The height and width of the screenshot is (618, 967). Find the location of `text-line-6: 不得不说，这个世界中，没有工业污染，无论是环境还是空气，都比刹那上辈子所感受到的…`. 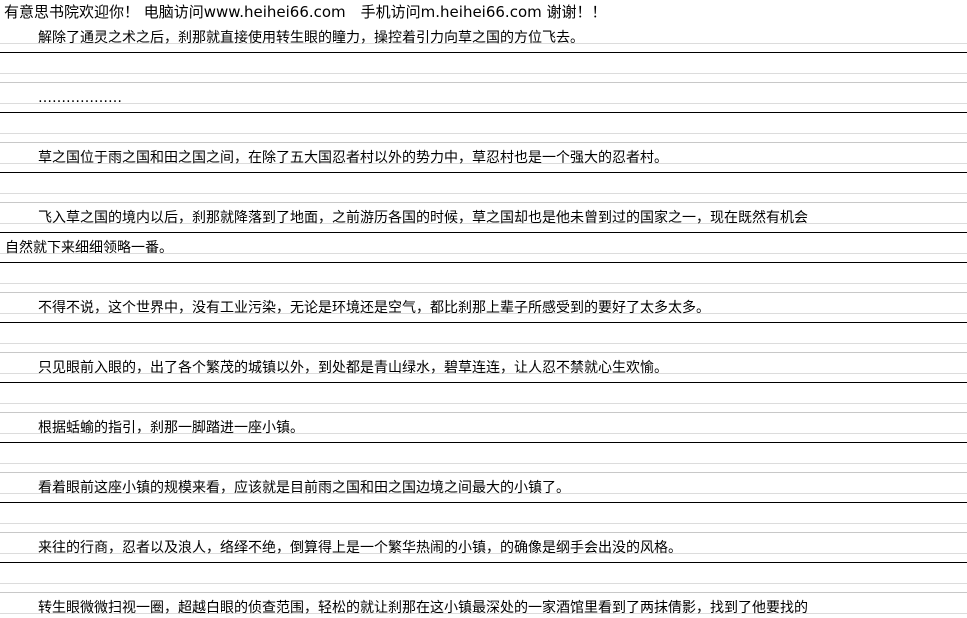

text-line-6: 不得不说，这个世界中，没有工业污染，无论是环境还是空气，都比刹那上辈子所感受到的… is located at coordinates (483, 308).